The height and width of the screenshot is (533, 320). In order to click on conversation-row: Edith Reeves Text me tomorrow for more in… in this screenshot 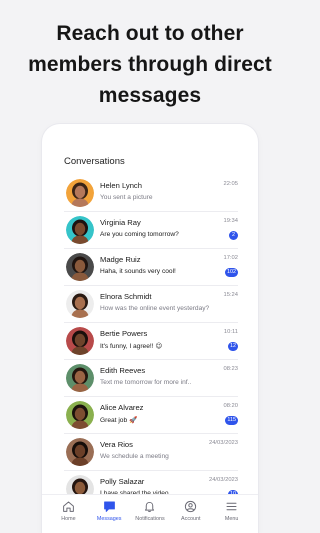, I will do `click(151, 378)`.